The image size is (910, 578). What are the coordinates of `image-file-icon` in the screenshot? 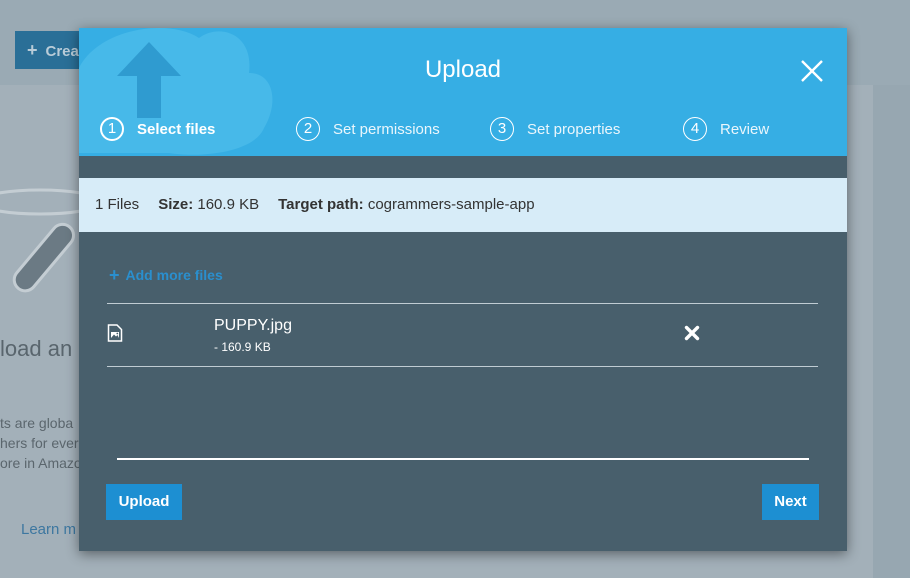 It's located at (115, 333).